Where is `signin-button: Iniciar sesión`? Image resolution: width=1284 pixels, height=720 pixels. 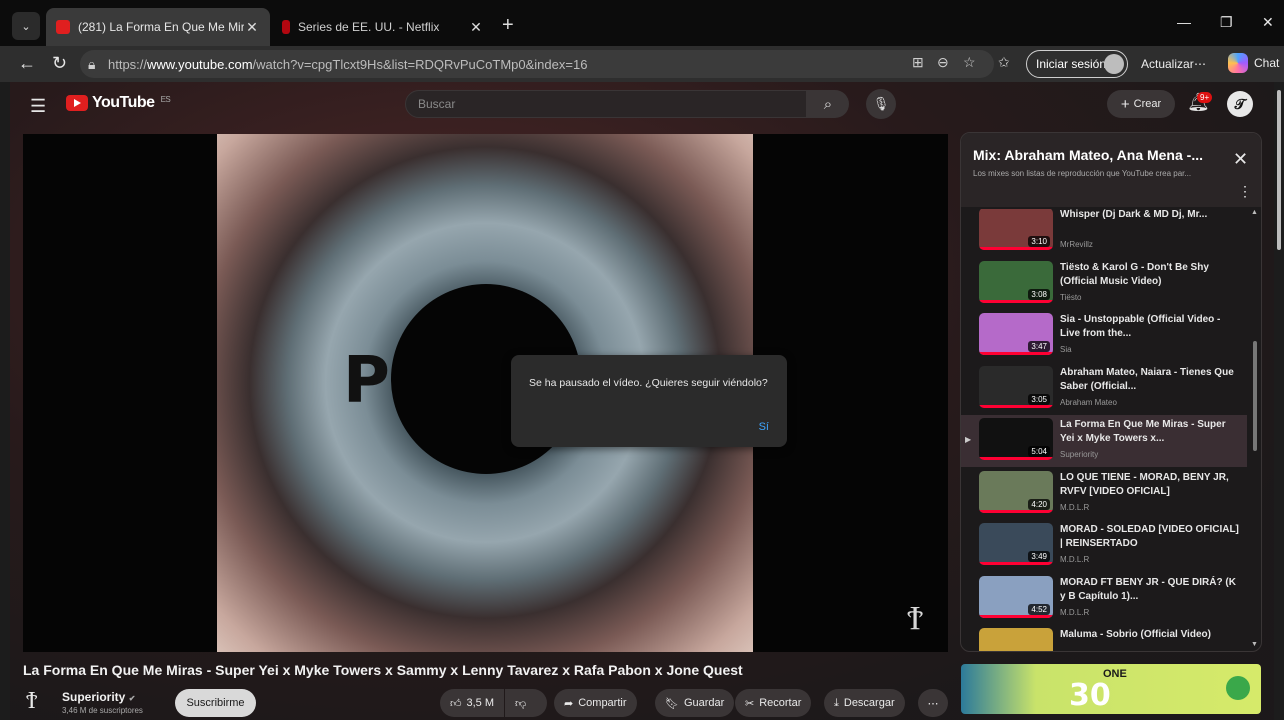 signin-button: Iniciar sesión is located at coordinates (1077, 64).